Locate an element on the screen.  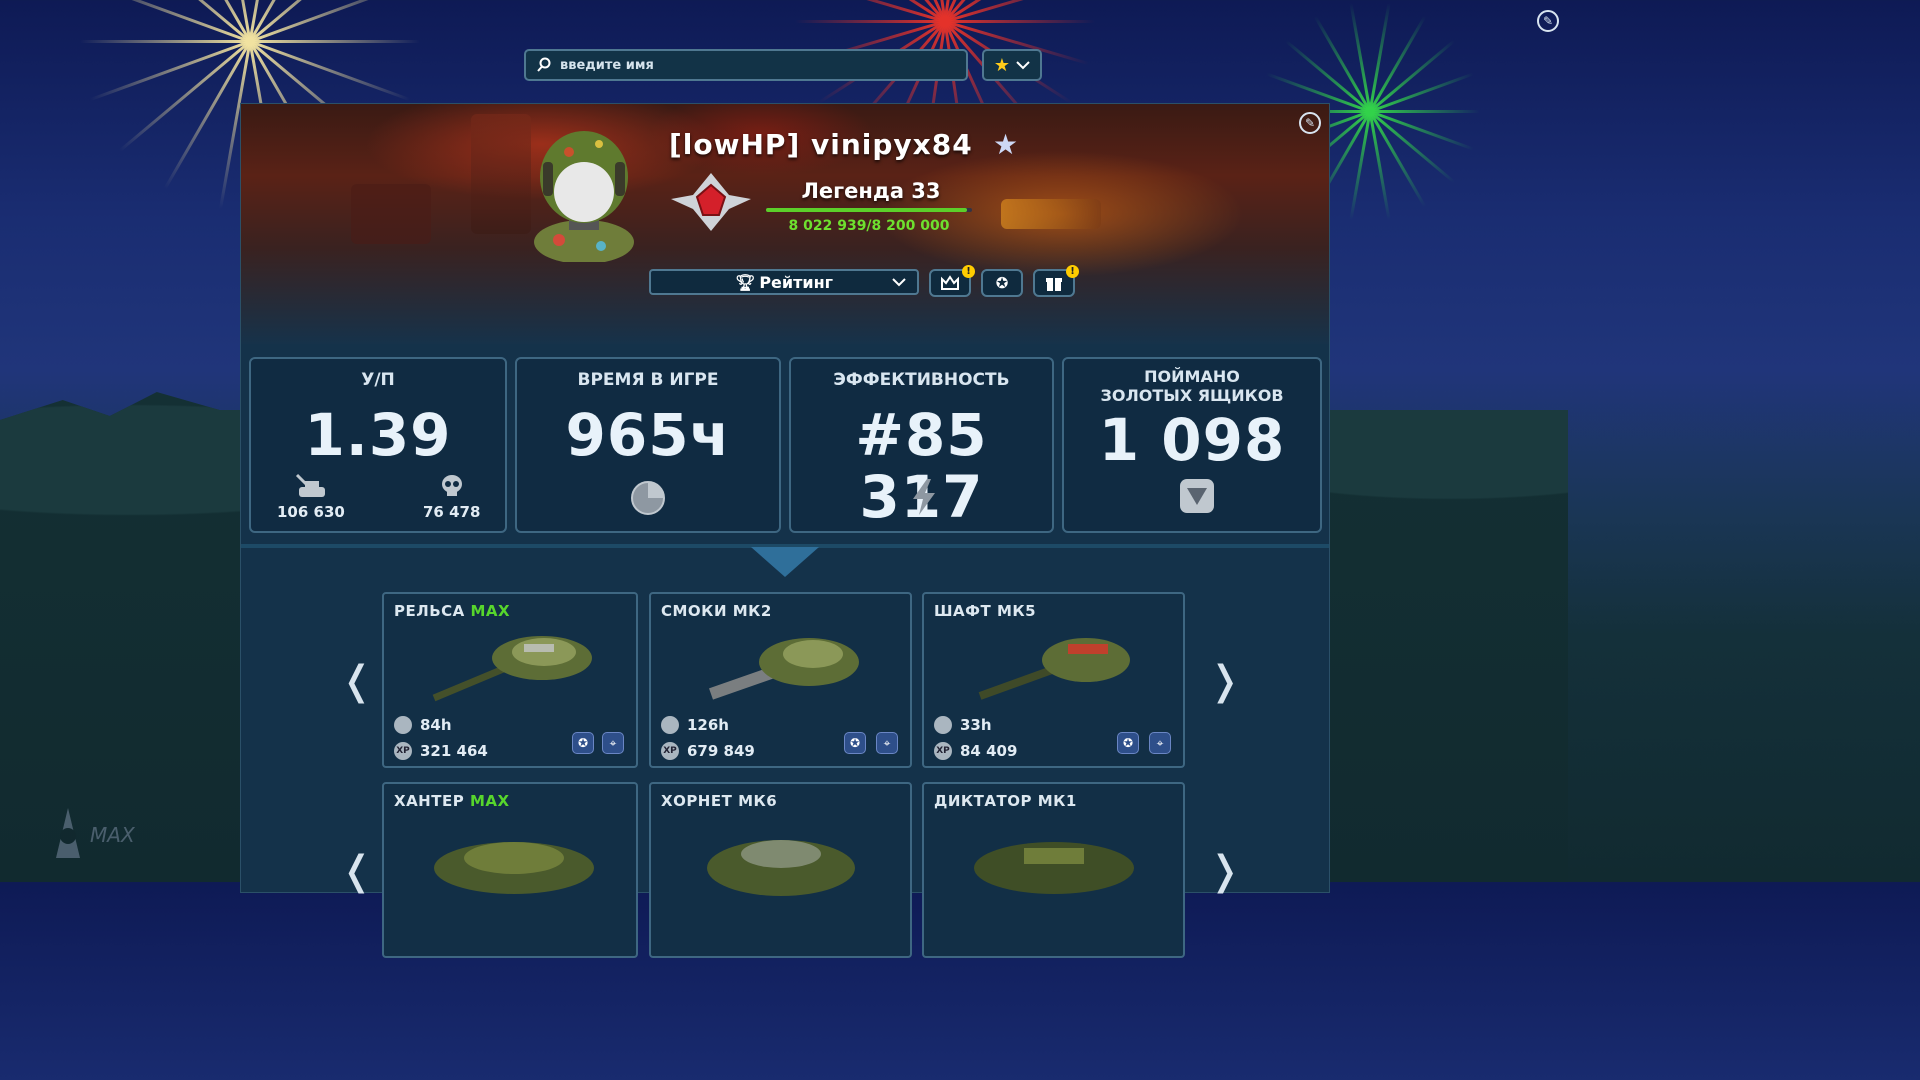
weapon-hours-value: 84h is located at coordinates (436, 725).